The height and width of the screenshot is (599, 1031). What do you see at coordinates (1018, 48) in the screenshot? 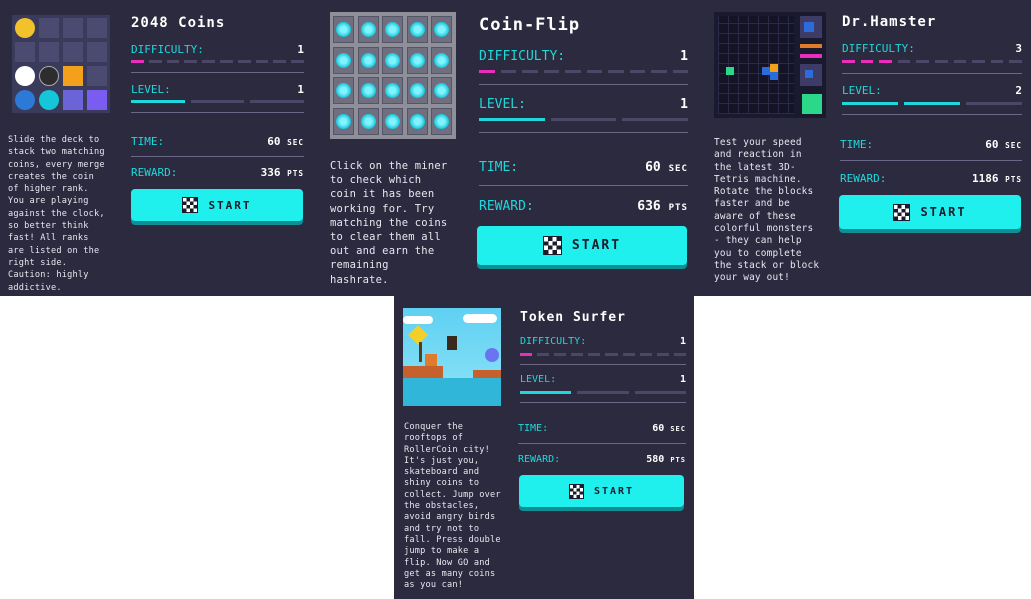
I see `difficulty-value: 3` at bounding box center [1018, 48].